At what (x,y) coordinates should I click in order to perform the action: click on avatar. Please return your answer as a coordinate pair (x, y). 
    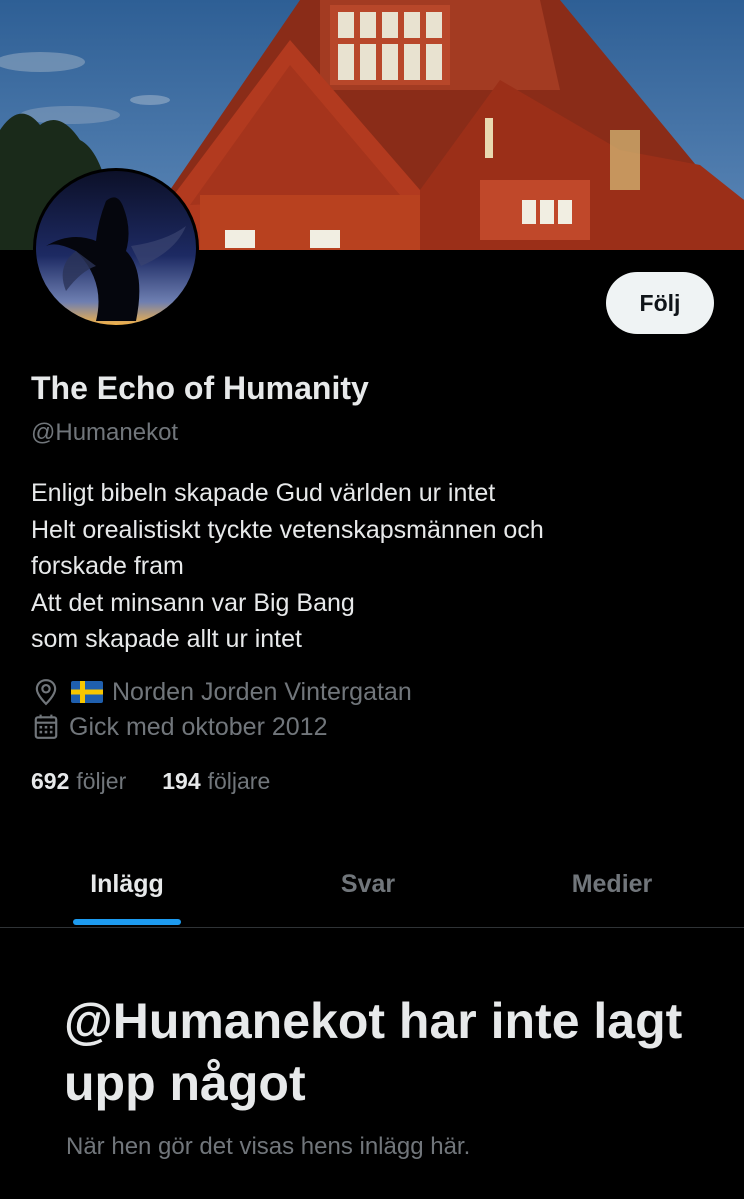
    Looking at the image, I should click on (116, 248).